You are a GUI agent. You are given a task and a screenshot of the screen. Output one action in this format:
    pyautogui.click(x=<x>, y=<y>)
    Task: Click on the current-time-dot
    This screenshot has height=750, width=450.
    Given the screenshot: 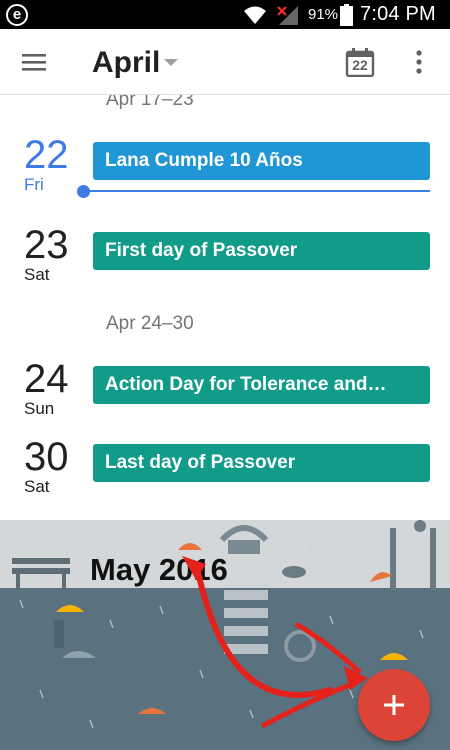 What is the action you would take?
    pyautogui.click(x=83, y=191)
    